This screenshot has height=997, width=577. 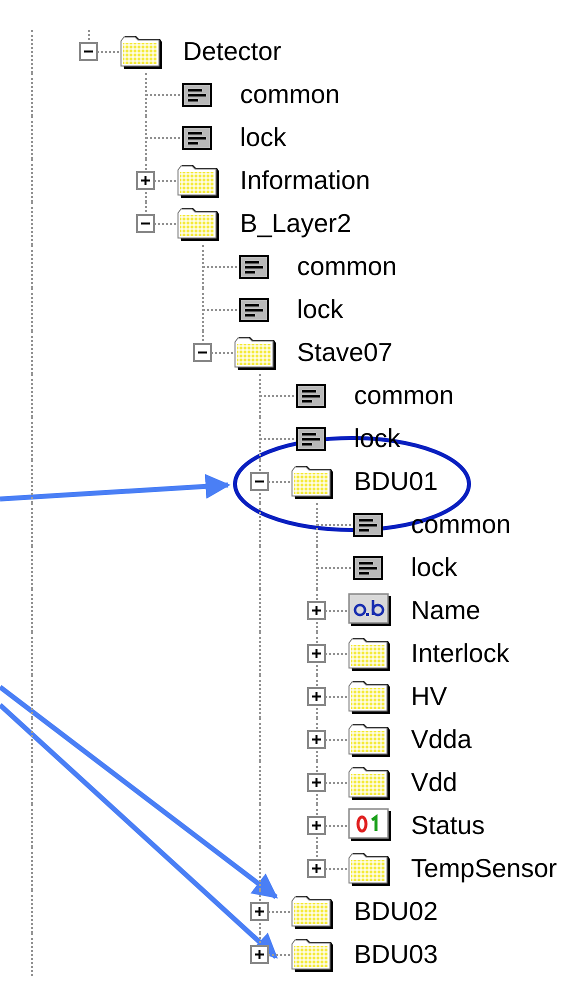 What do you see at coordinates (434, 782) in the screenshot?
I see `tree-item-label: Vdd` at bounding box center [434, 782].